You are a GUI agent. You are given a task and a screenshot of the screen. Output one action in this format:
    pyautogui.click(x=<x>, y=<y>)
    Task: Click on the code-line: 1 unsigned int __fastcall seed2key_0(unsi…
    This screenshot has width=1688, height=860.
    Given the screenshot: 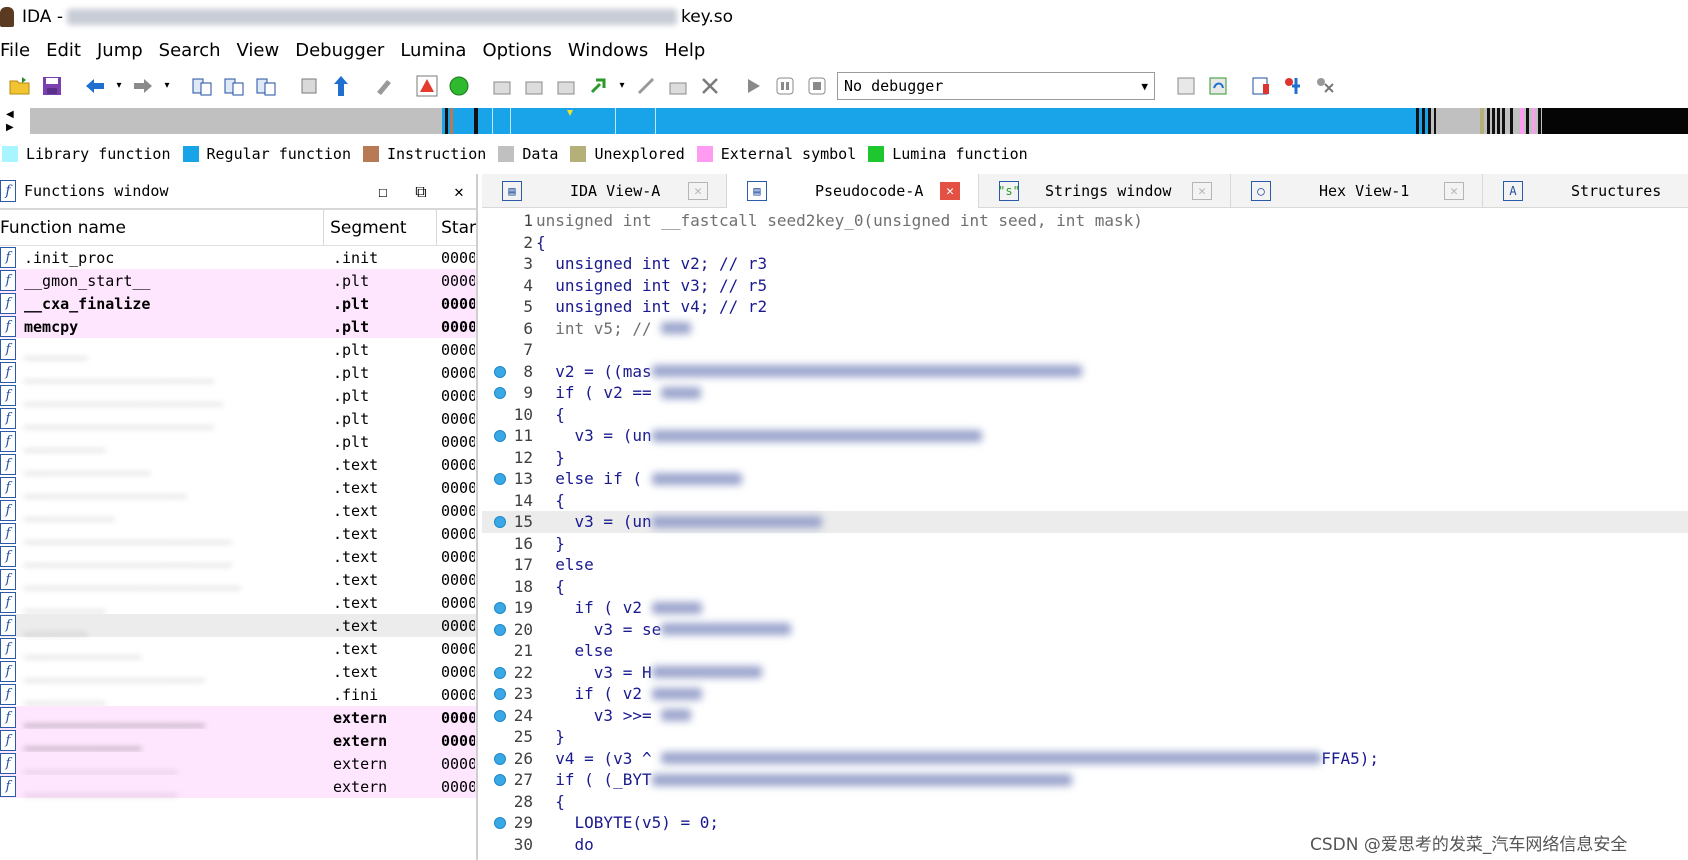 What is the action you would take?
    pyautogui.click(x=1085, y=221)
    